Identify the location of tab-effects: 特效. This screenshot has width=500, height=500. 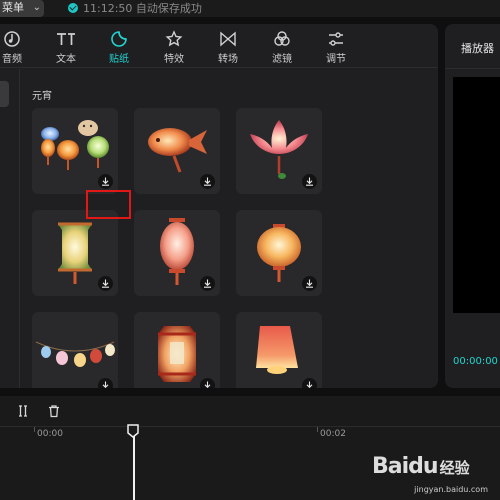
(174, 48).